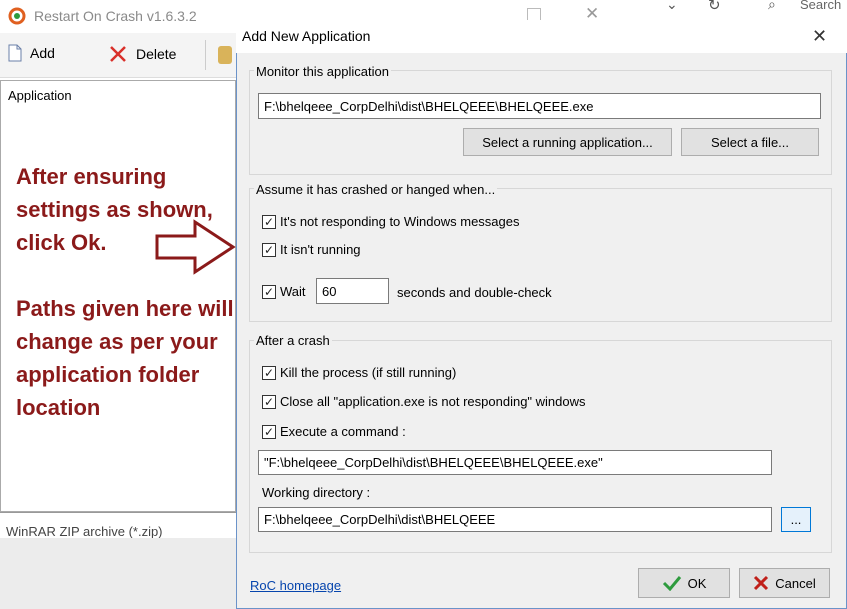  Describe the element at coordinates (15, 53) in the screenshot. I see `document-icon` at that location.